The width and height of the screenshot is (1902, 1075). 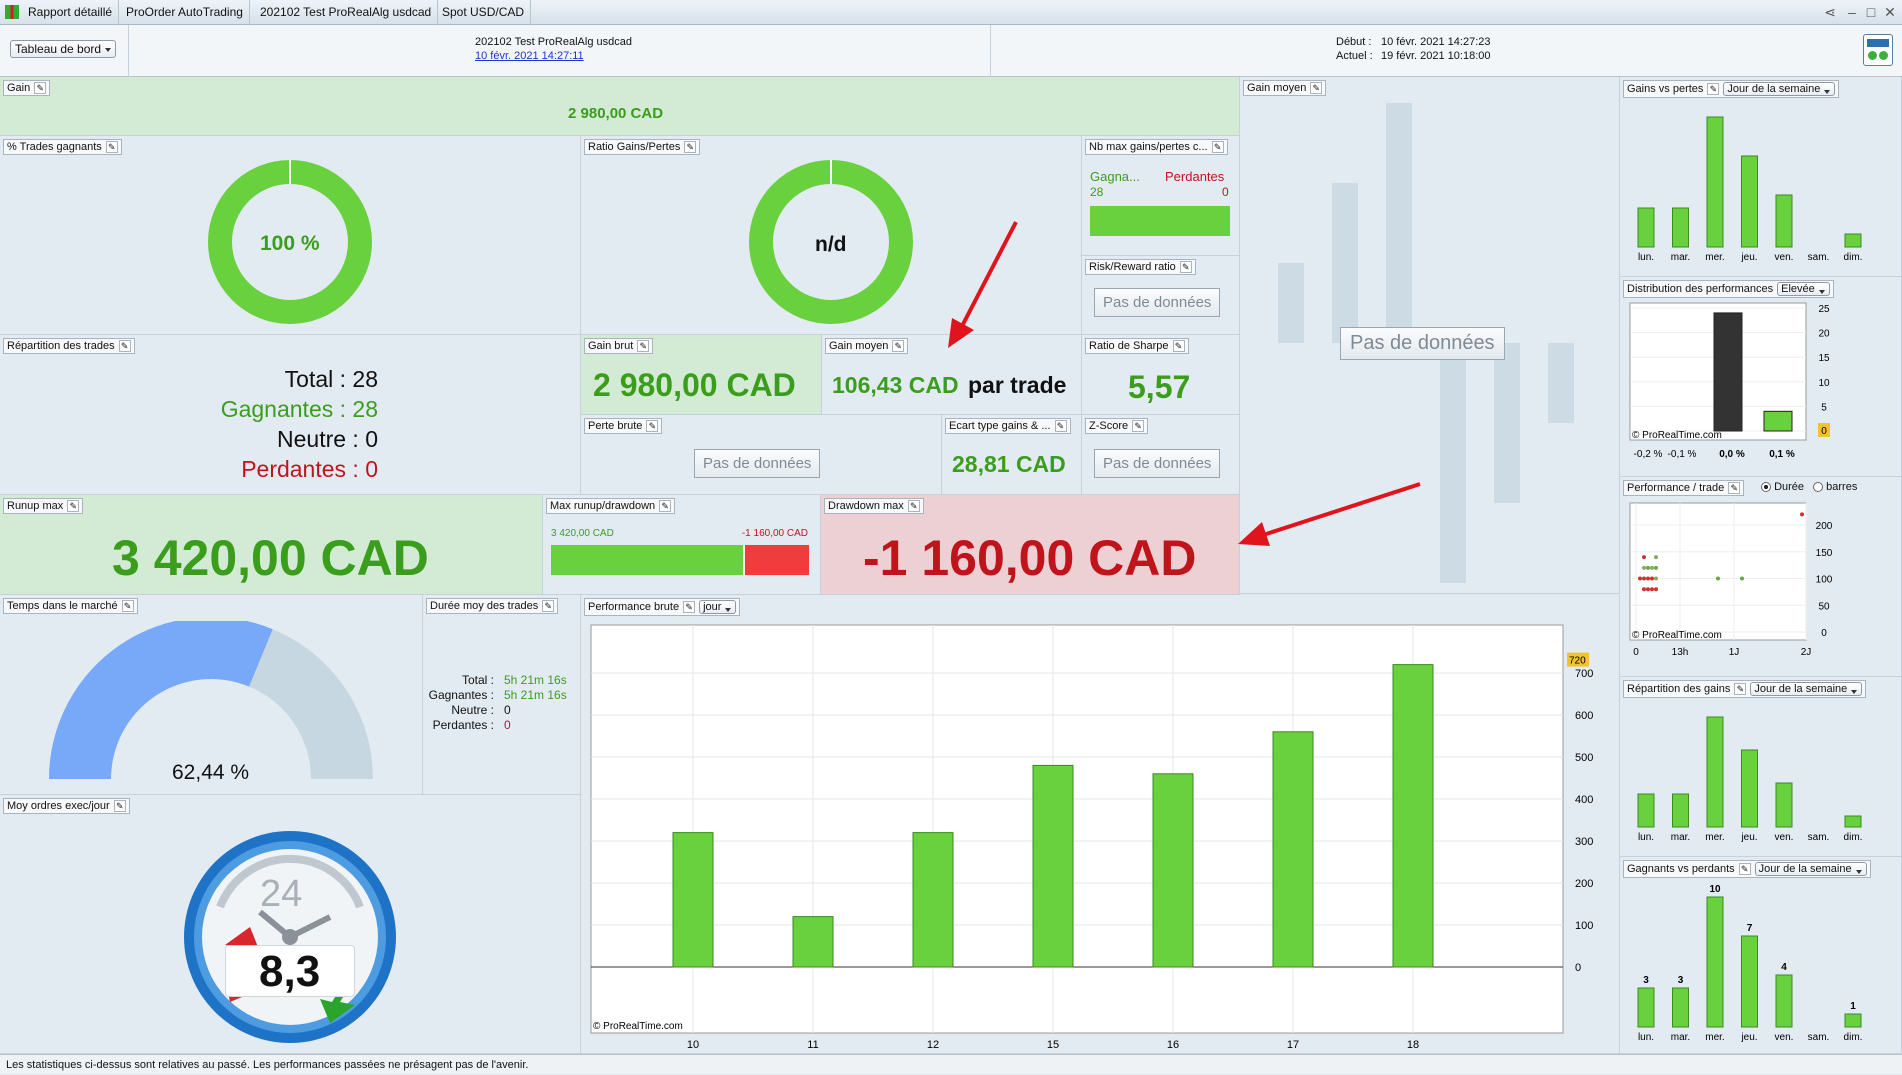 What do you see at coordinates (1681, 980) in the screenshot?
I see `data-label: 3` at bounding box center [1681, 980].